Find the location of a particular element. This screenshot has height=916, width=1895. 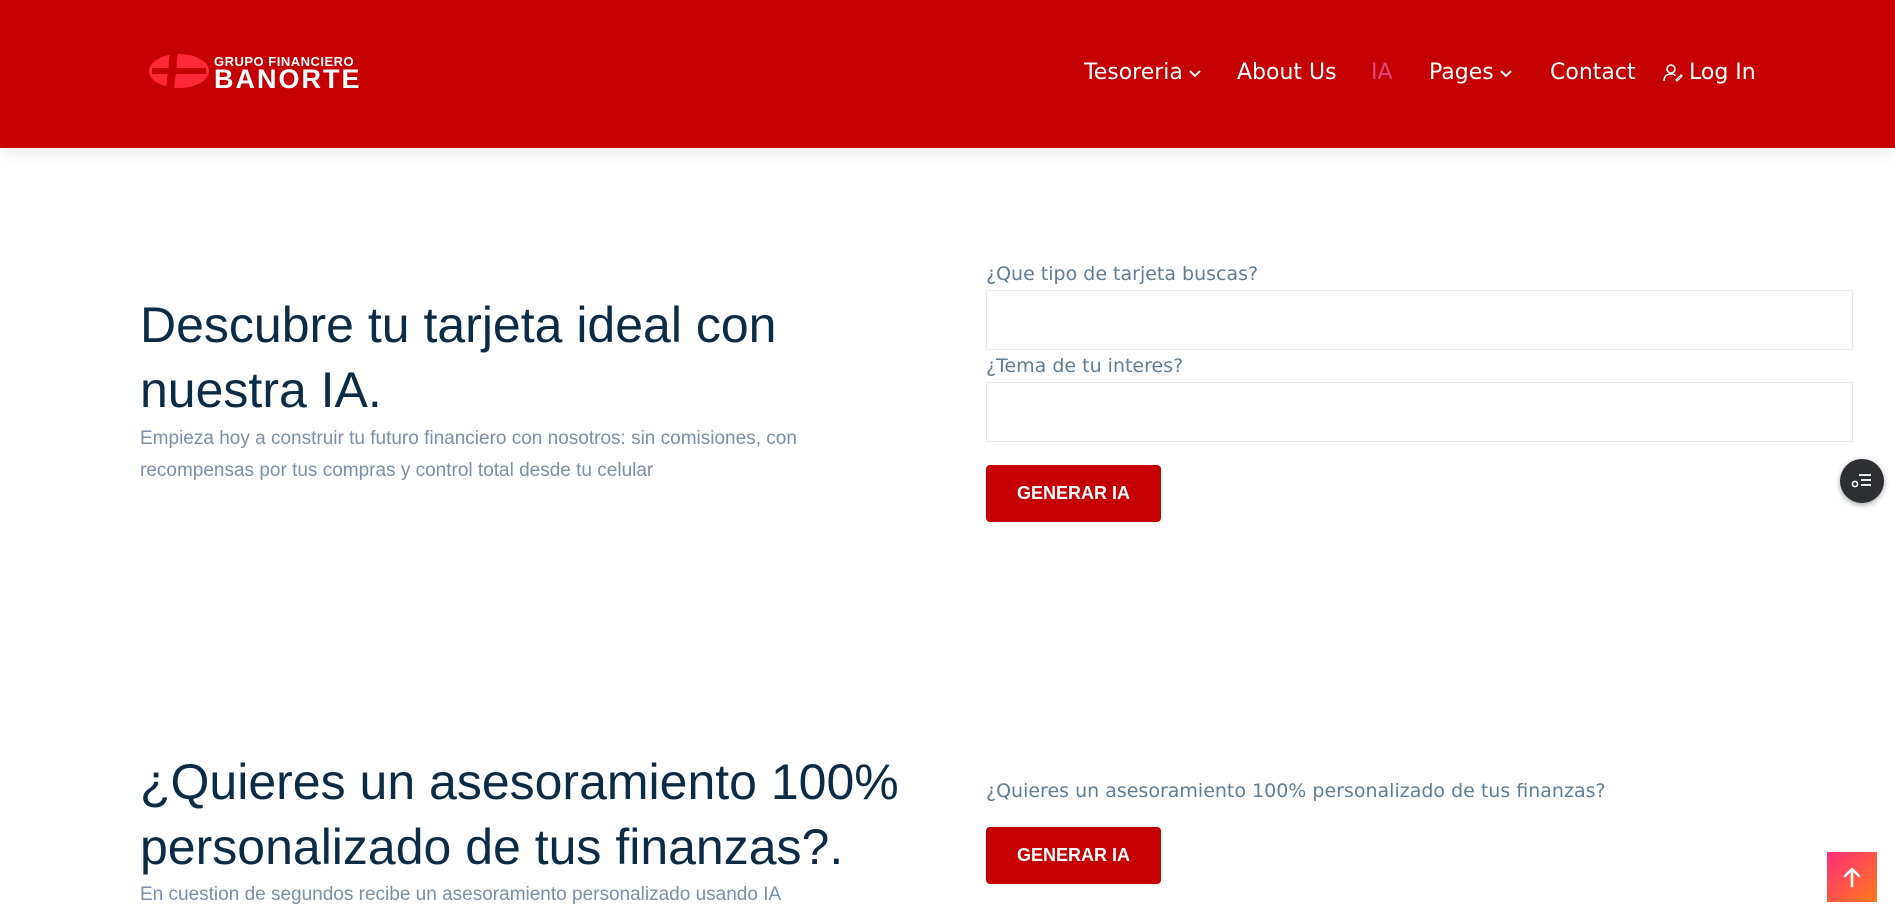

nav-item-contact: Contact is located at coordinates (1593, 73).